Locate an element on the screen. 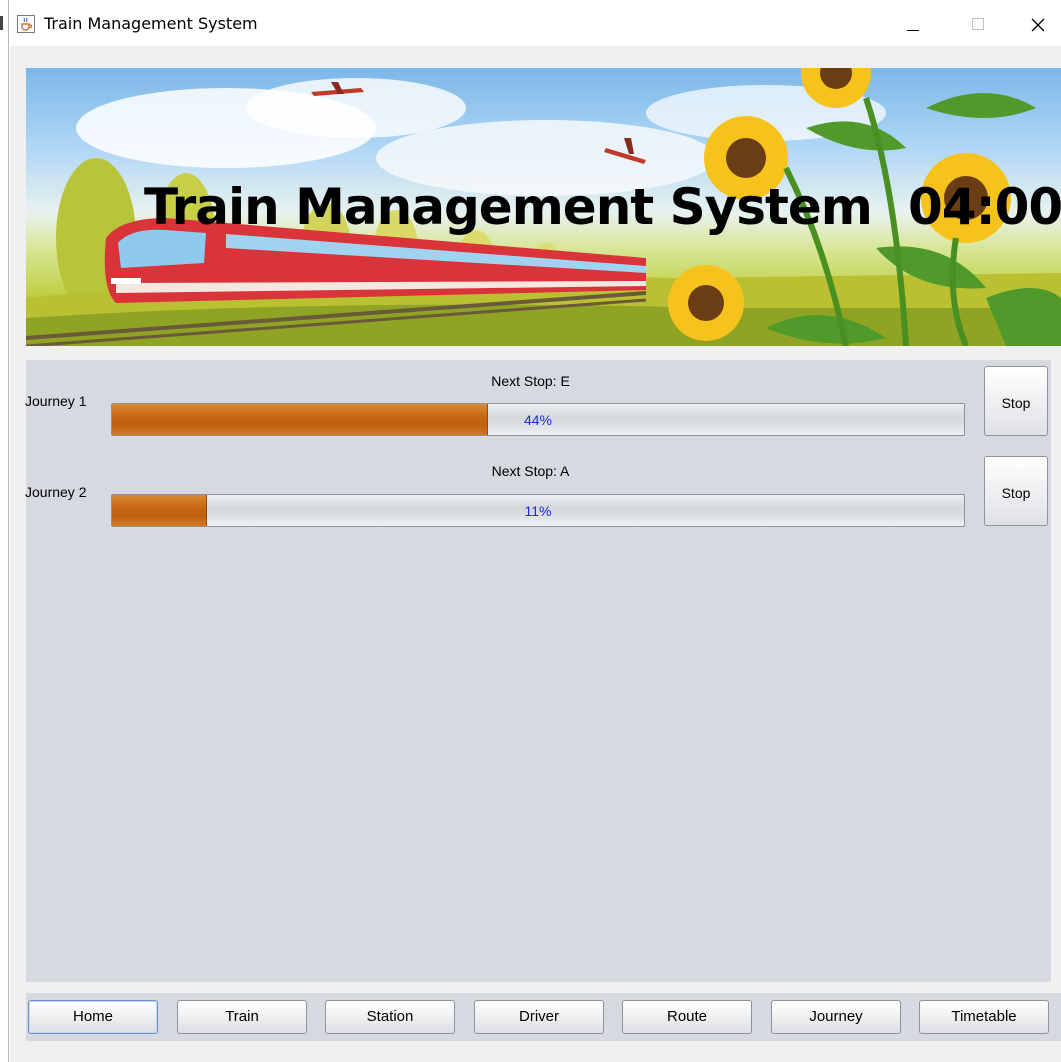 The width and height of the screenshot is (1061, 1062). journey-progress-bar: 44% is located at coordinates (538, 419).